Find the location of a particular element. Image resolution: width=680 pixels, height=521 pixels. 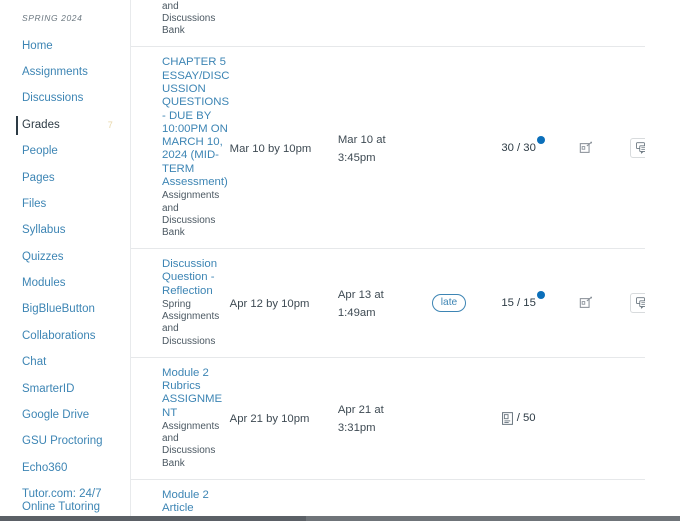

score-cell: 30 / 30 is located at coordinates (518, 145).